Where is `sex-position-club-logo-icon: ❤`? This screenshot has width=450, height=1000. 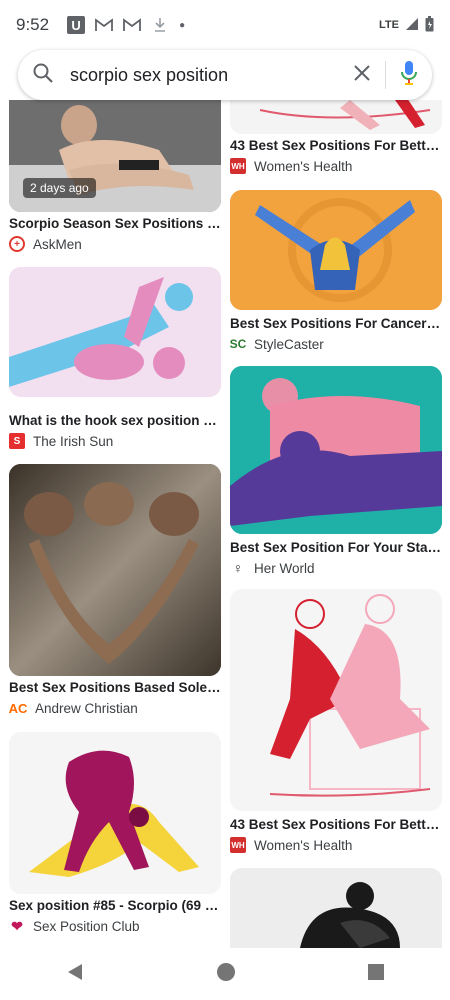
sex-position-club-logo-icon: ❤ is located at coordinates (17, 925).